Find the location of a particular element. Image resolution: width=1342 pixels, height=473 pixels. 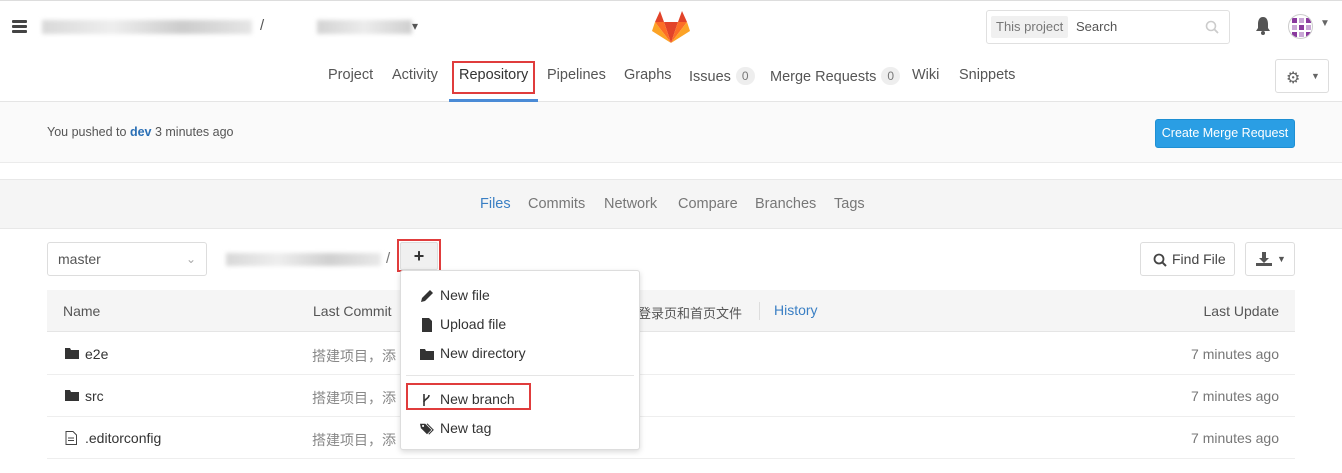

find-file-button: Find File is located at coordinates (1187, 259).